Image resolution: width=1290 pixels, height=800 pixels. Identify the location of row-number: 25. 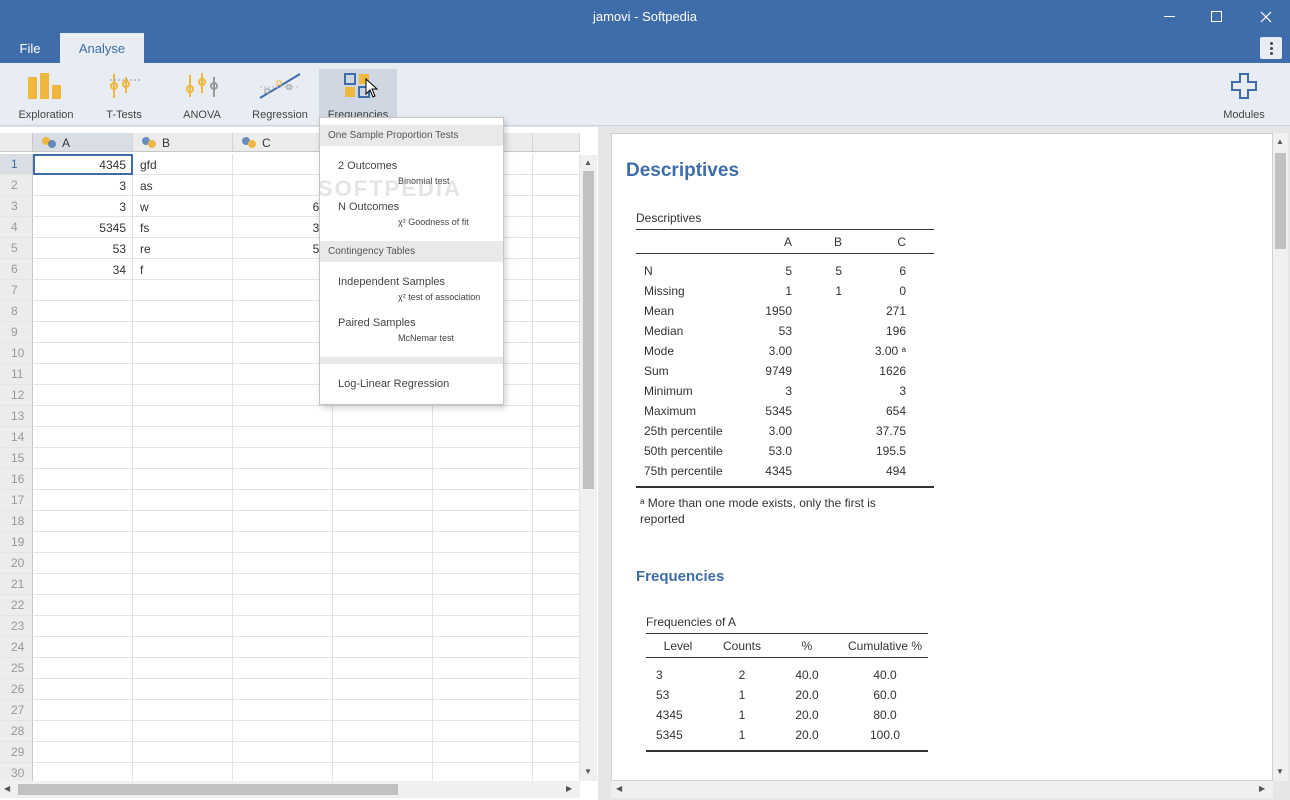
(16, 668).